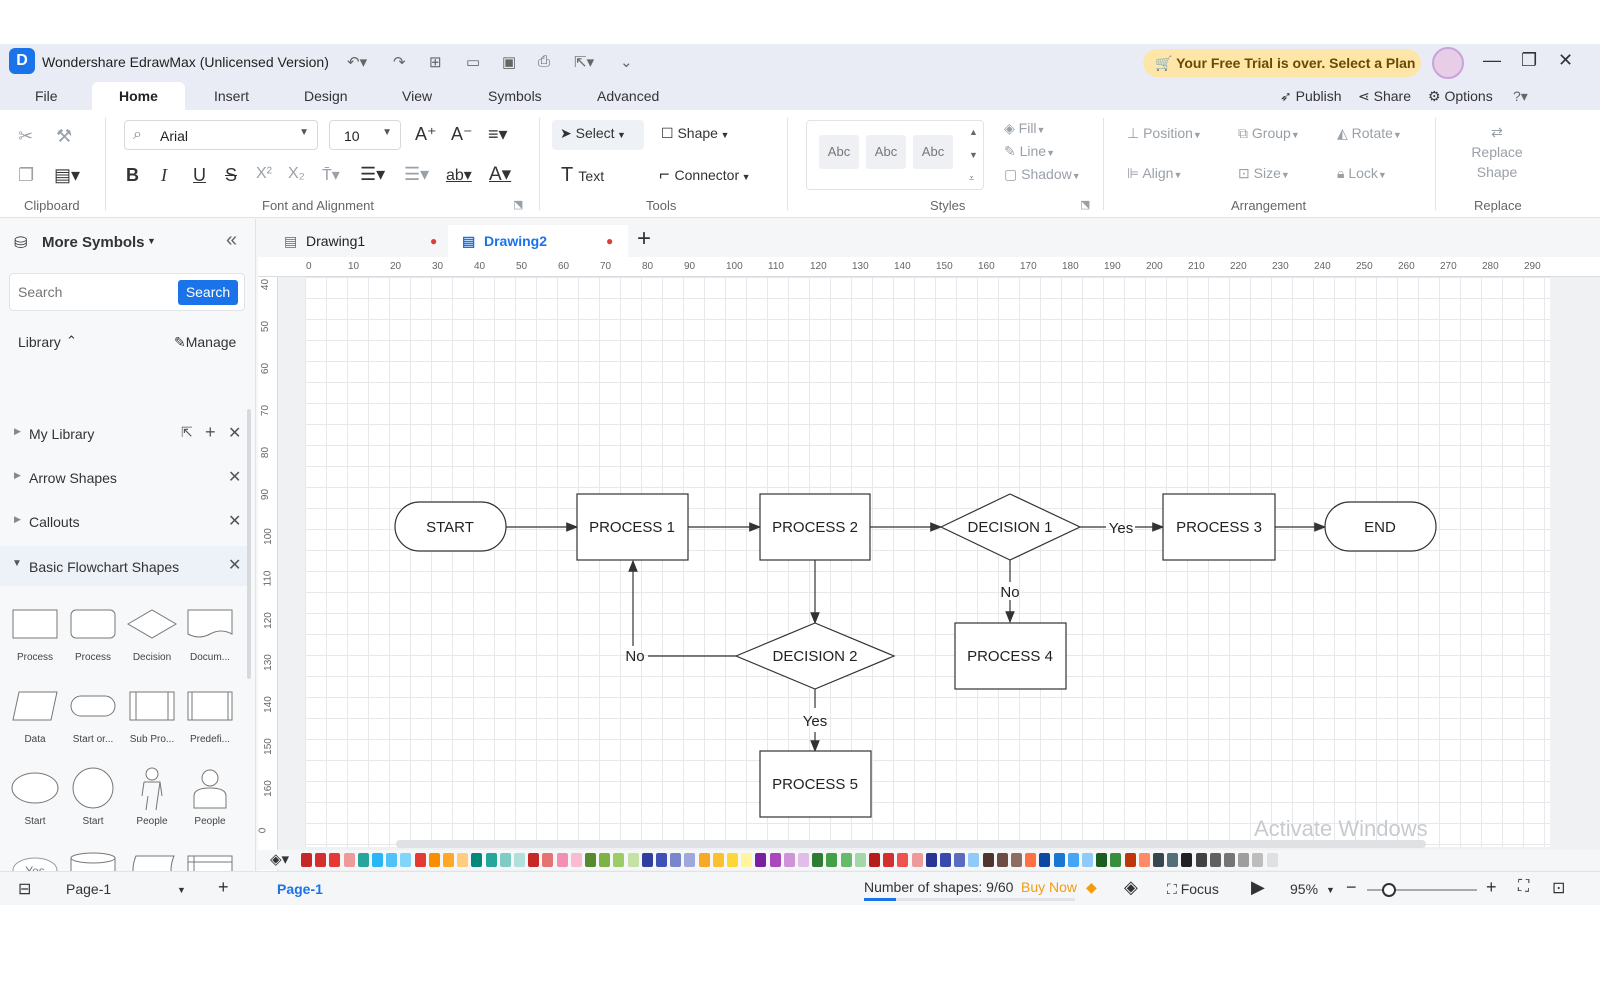 The height and width of the screenshot is (1004, 1600). What do you see at coordinates (1009, 592) in the screenshot?
I see `no-label: No` at bounding box center [1009, 592].